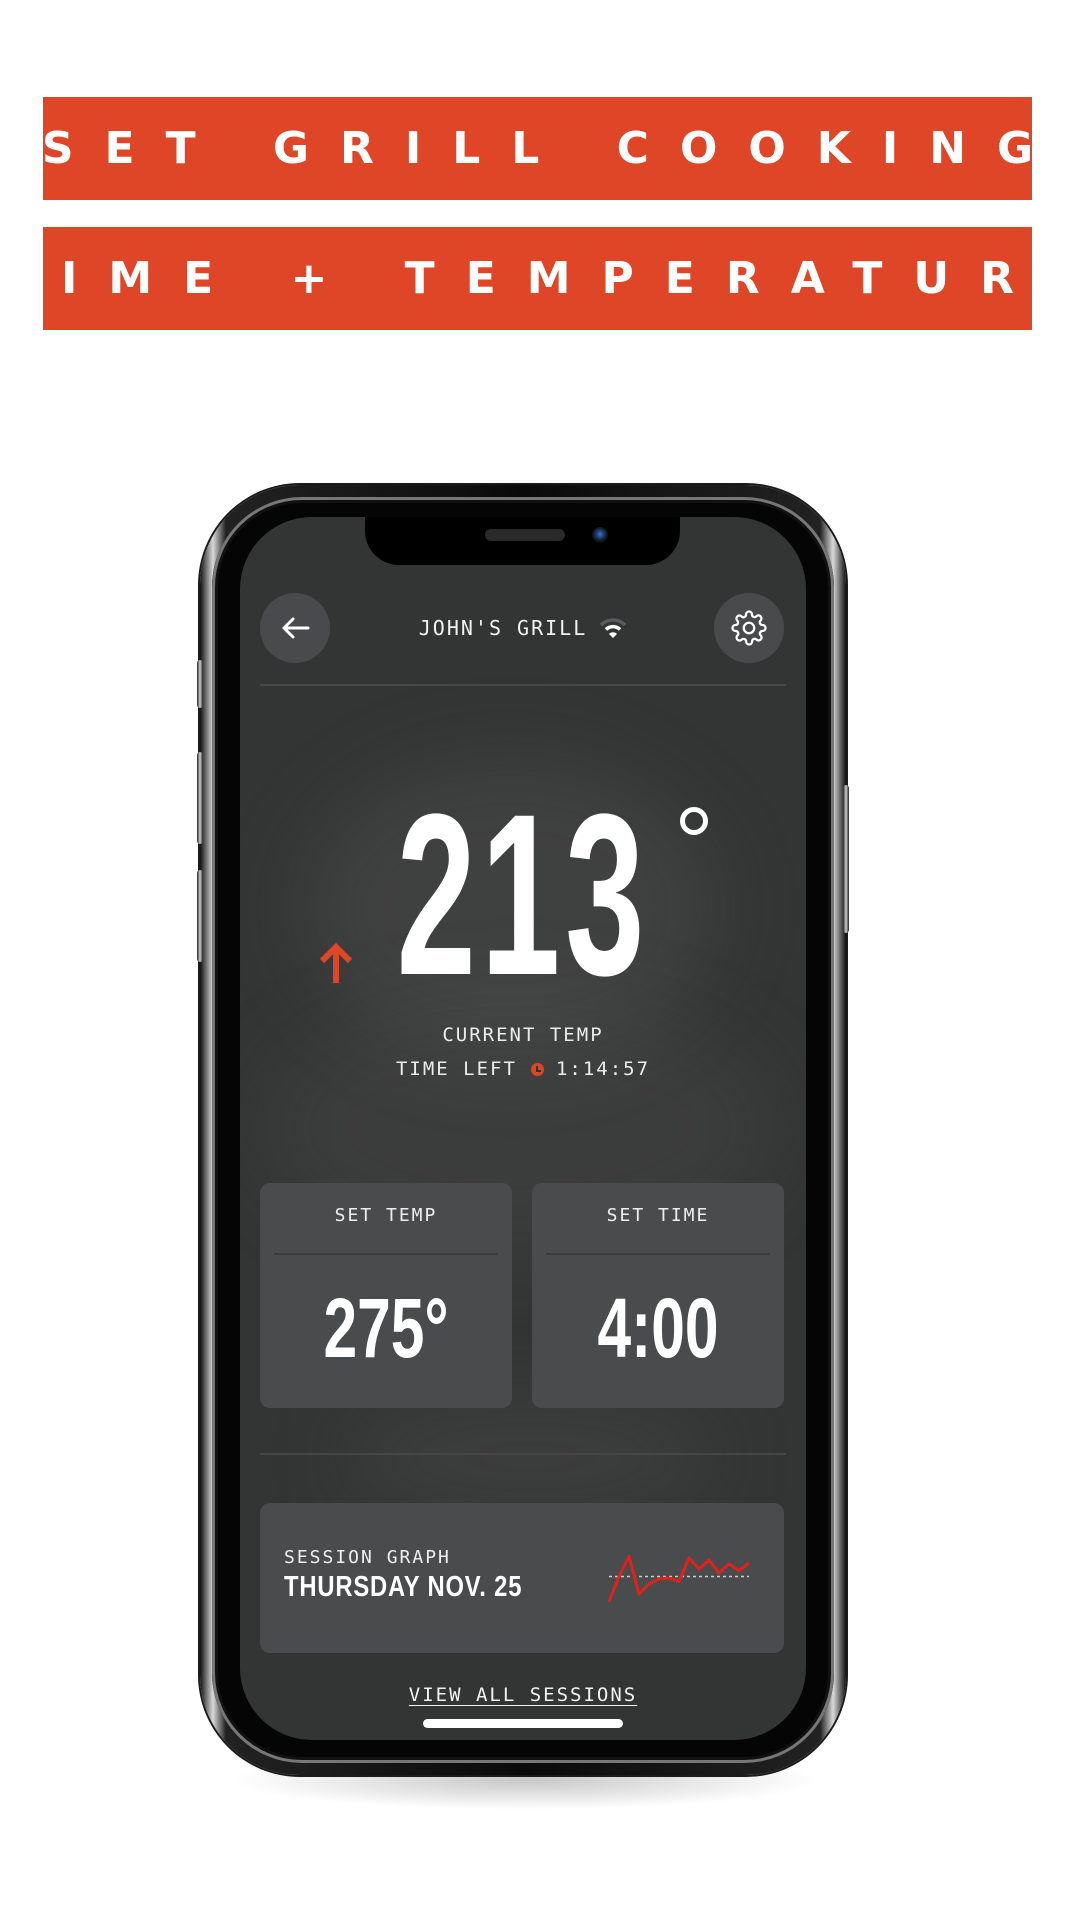 The width and height of the screenshot is (1080, 1920). What do you see at coordinates (658, 1215) in the screenshot?
I see `set-time-label: SET TIME` at bounding box center [658, 1215].